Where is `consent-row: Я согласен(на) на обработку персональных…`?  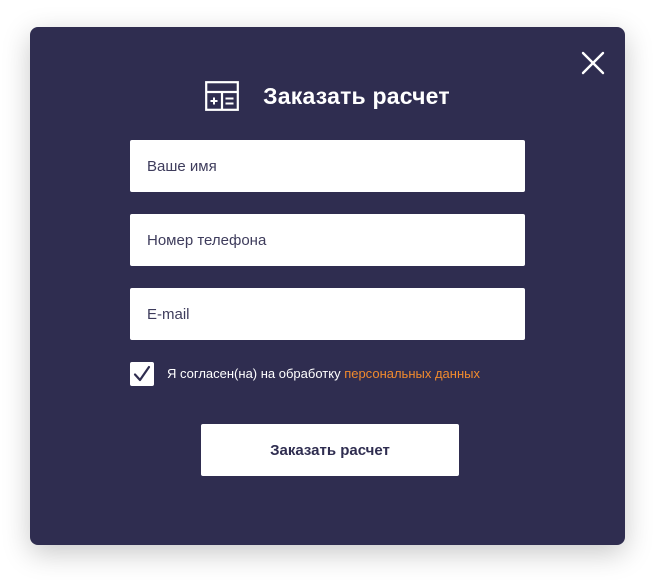
consent-row: Я согласен(на) на обработку персональных… is located at coordinates (305, 374).